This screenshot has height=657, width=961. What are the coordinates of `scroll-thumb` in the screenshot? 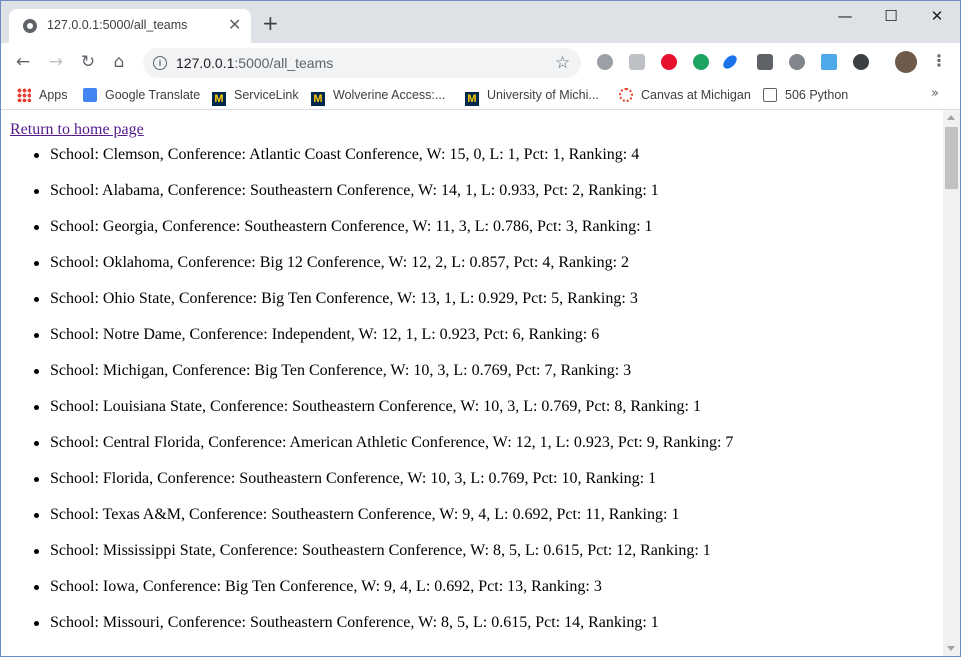 It's located at (951, 158).